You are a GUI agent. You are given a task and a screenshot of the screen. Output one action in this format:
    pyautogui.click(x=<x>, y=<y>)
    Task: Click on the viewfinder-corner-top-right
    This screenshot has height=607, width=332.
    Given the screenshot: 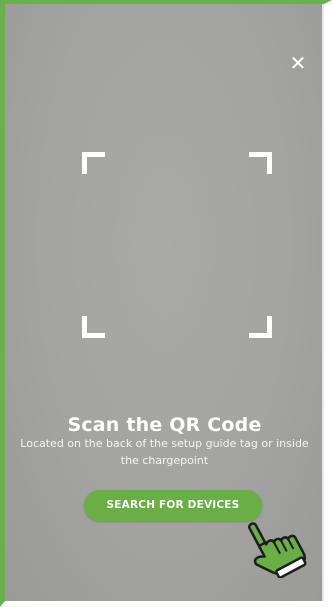 What is the action you would take?
    pyautogui.click(x=260, y=163)
    